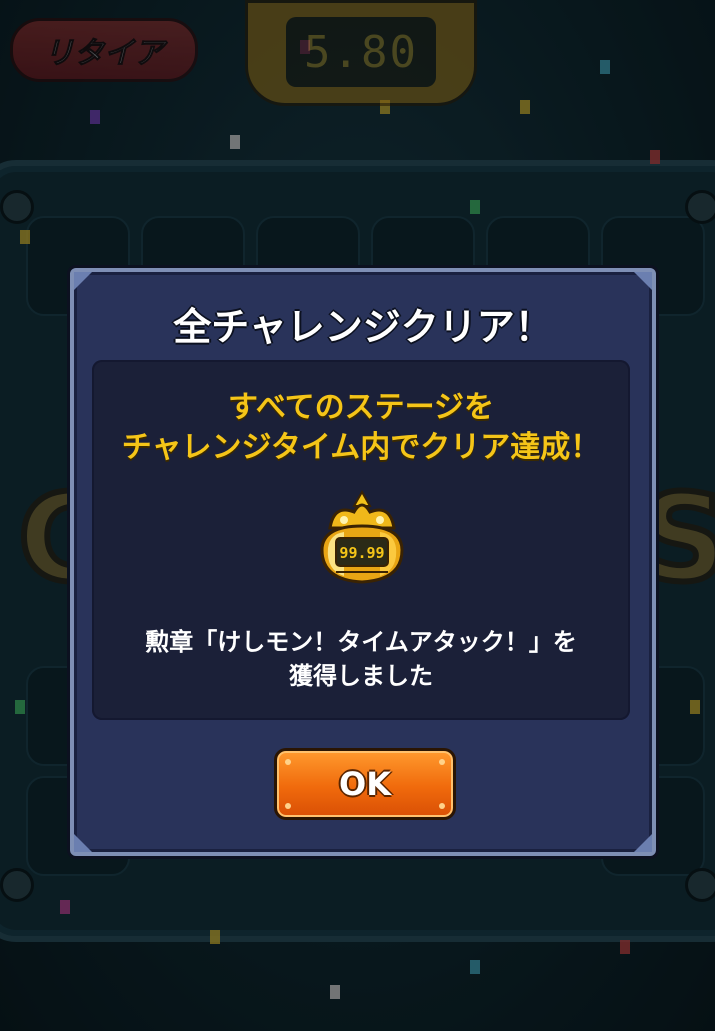 The height and width of the screenshot is (1031, 715). What do you see at coordinates (363, 327) in the screenshot?
I see `dialog-title: 全チャレンジクリア！` at bounding box center [363, 327].